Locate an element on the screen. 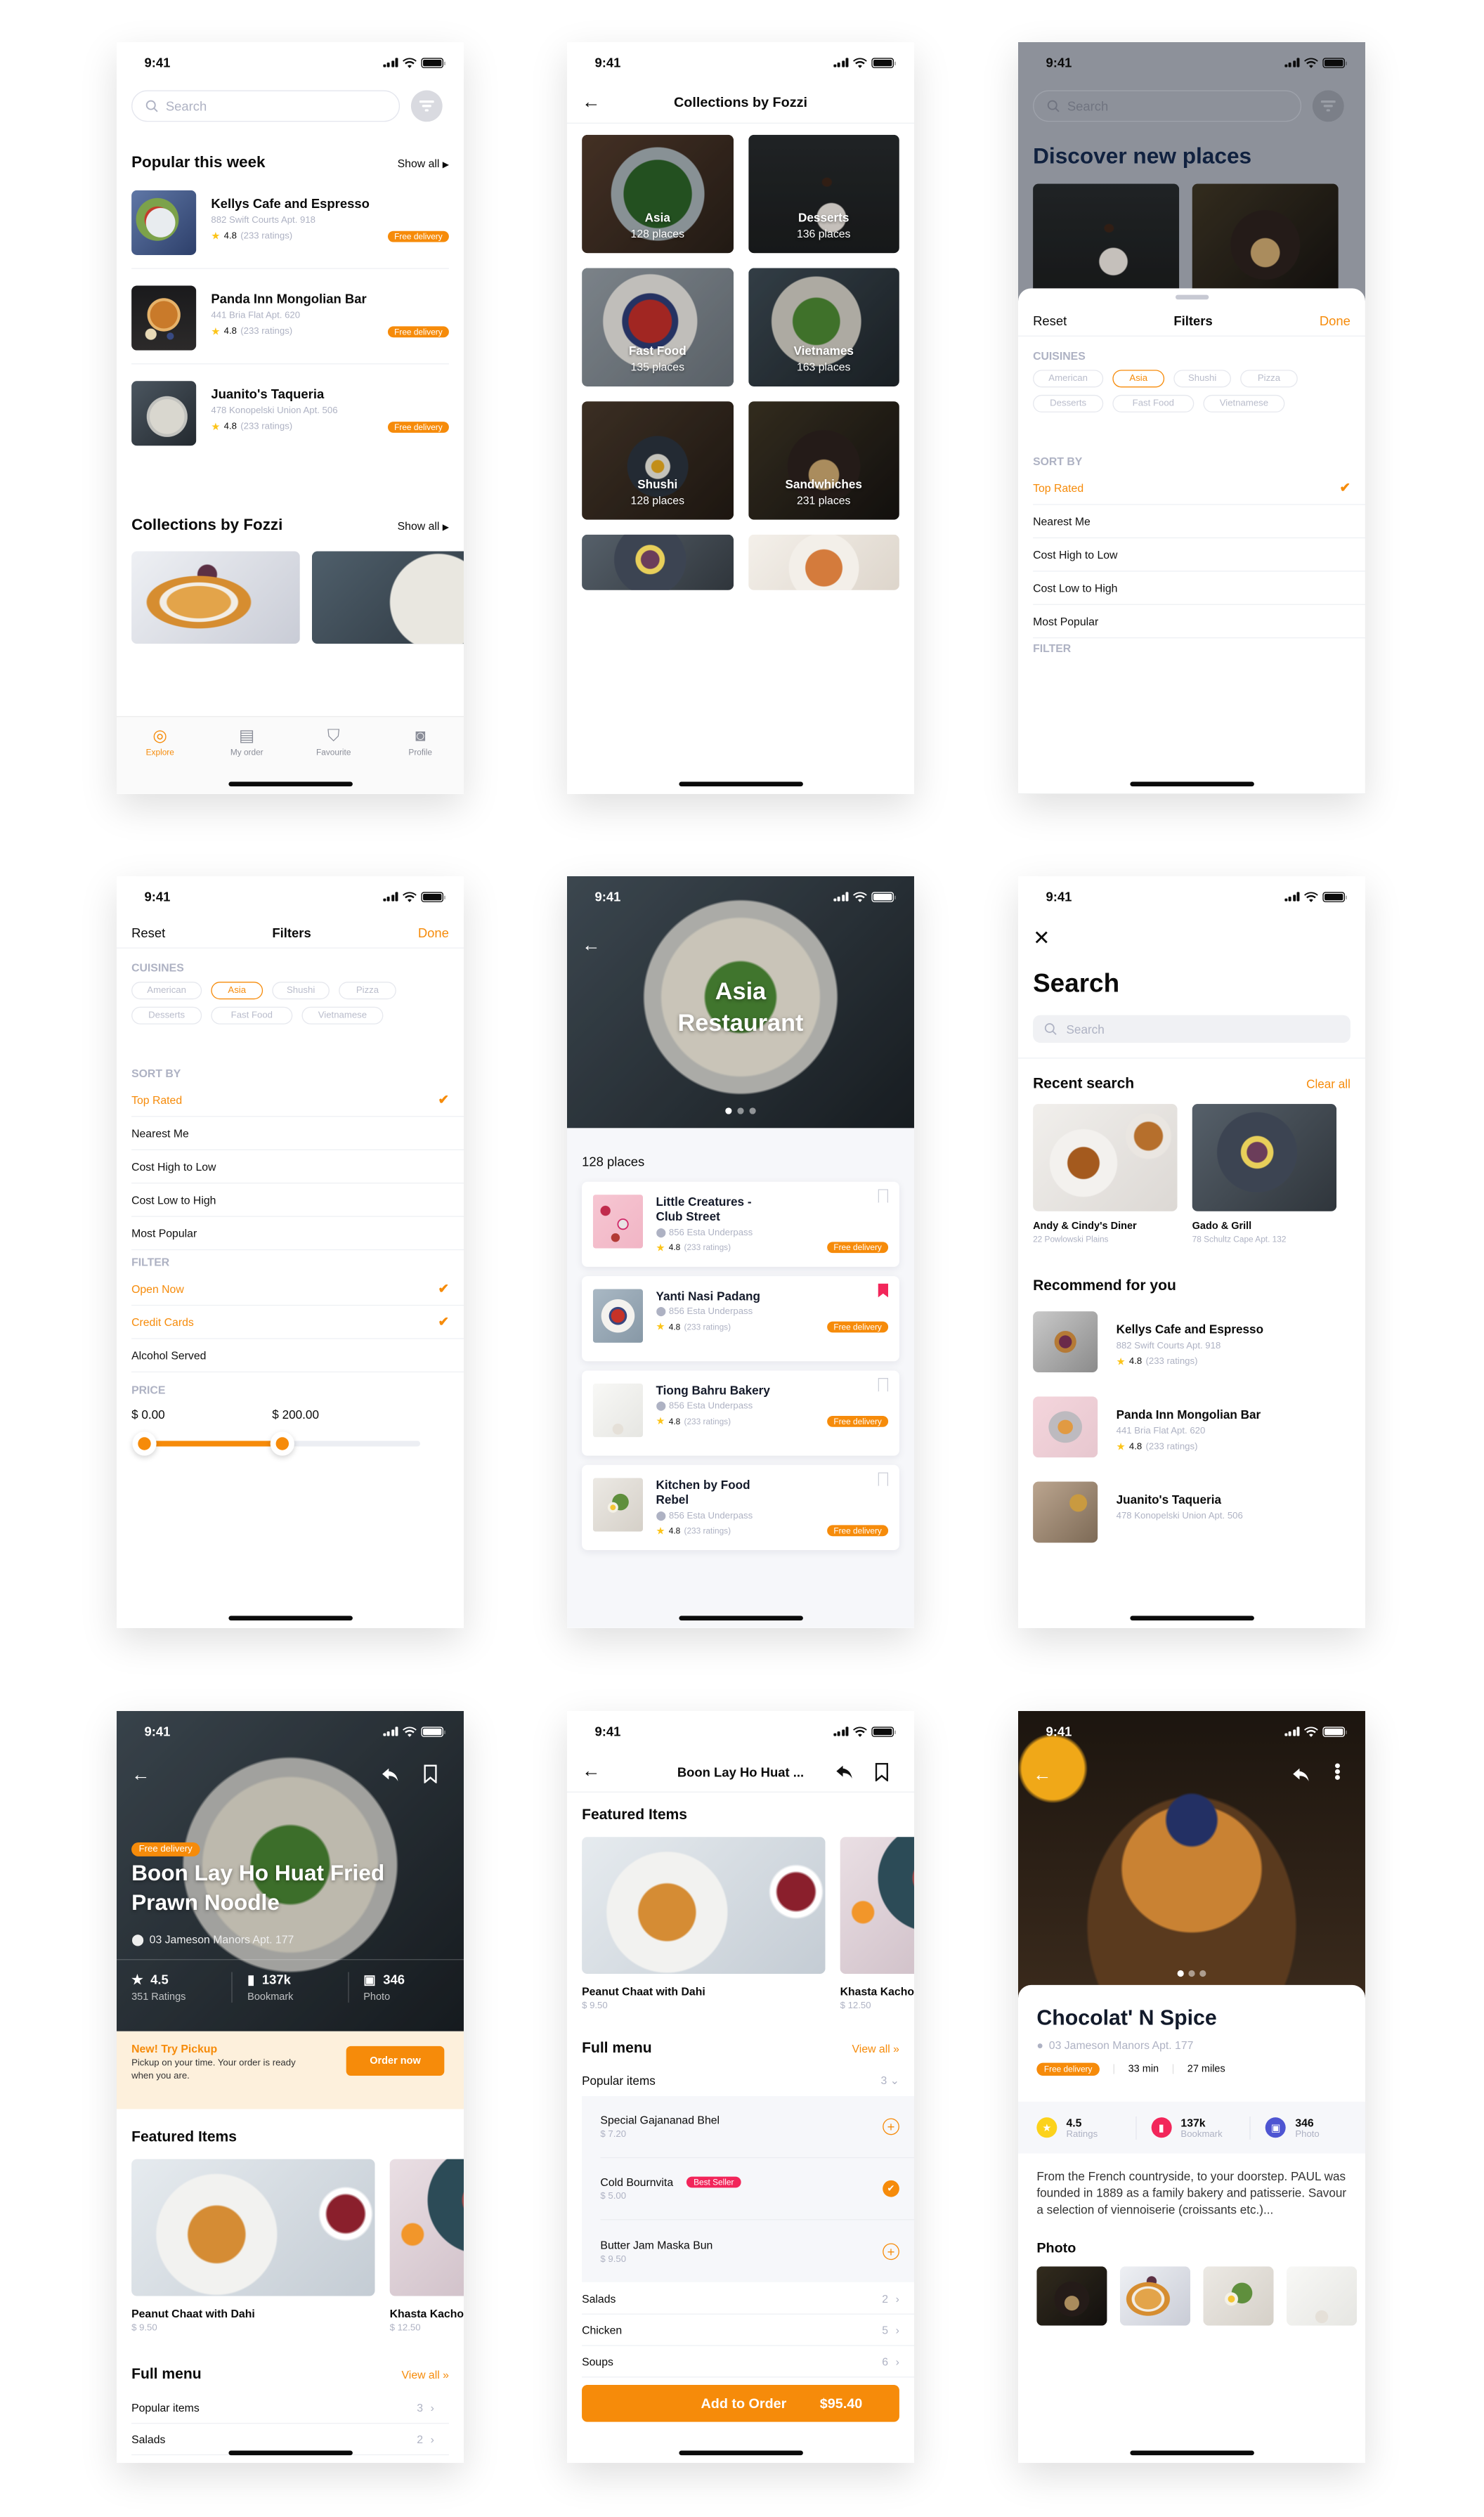 The image size is (1484, 2517). popular-items-header: Popular items 3 ⌄ is located at coordinates (740, 2080).